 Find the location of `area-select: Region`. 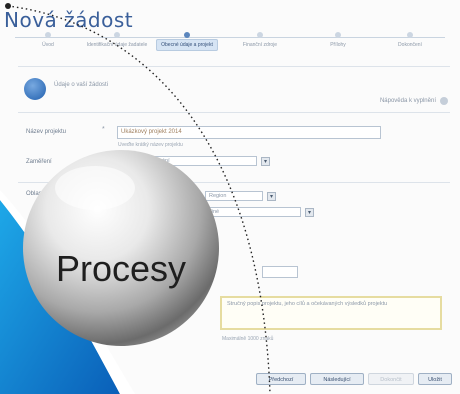

area-select: Region is located at coordinates (234, 196).